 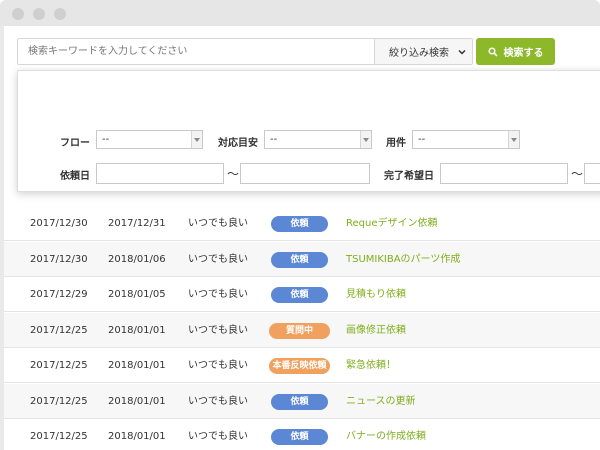 I want to click on table-row: 2017/12/25 2018/01/01 いつでも良い 質問中 画像修正依頼, so click(x=302, y=330).